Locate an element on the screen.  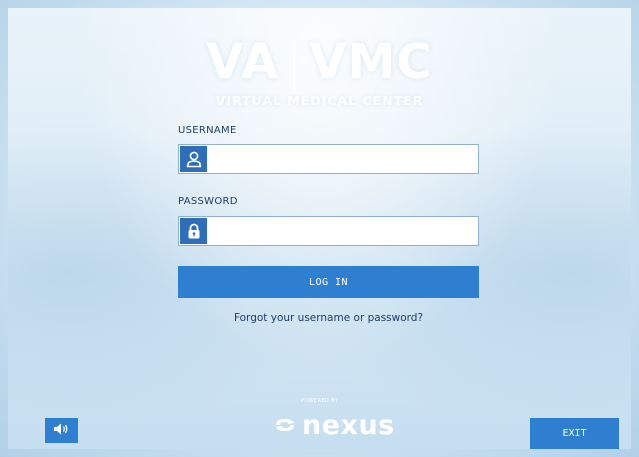
sound-toggle-button is located at coordinates (61, 430).